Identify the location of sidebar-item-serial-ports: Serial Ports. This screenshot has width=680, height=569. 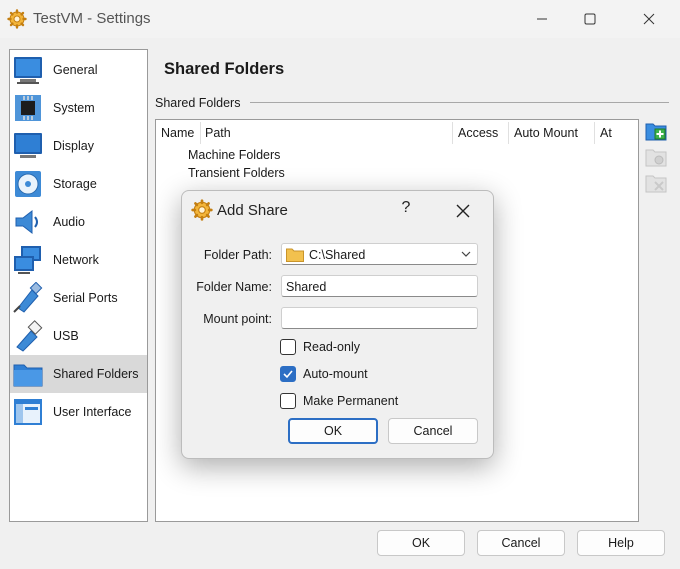
(78, 298).